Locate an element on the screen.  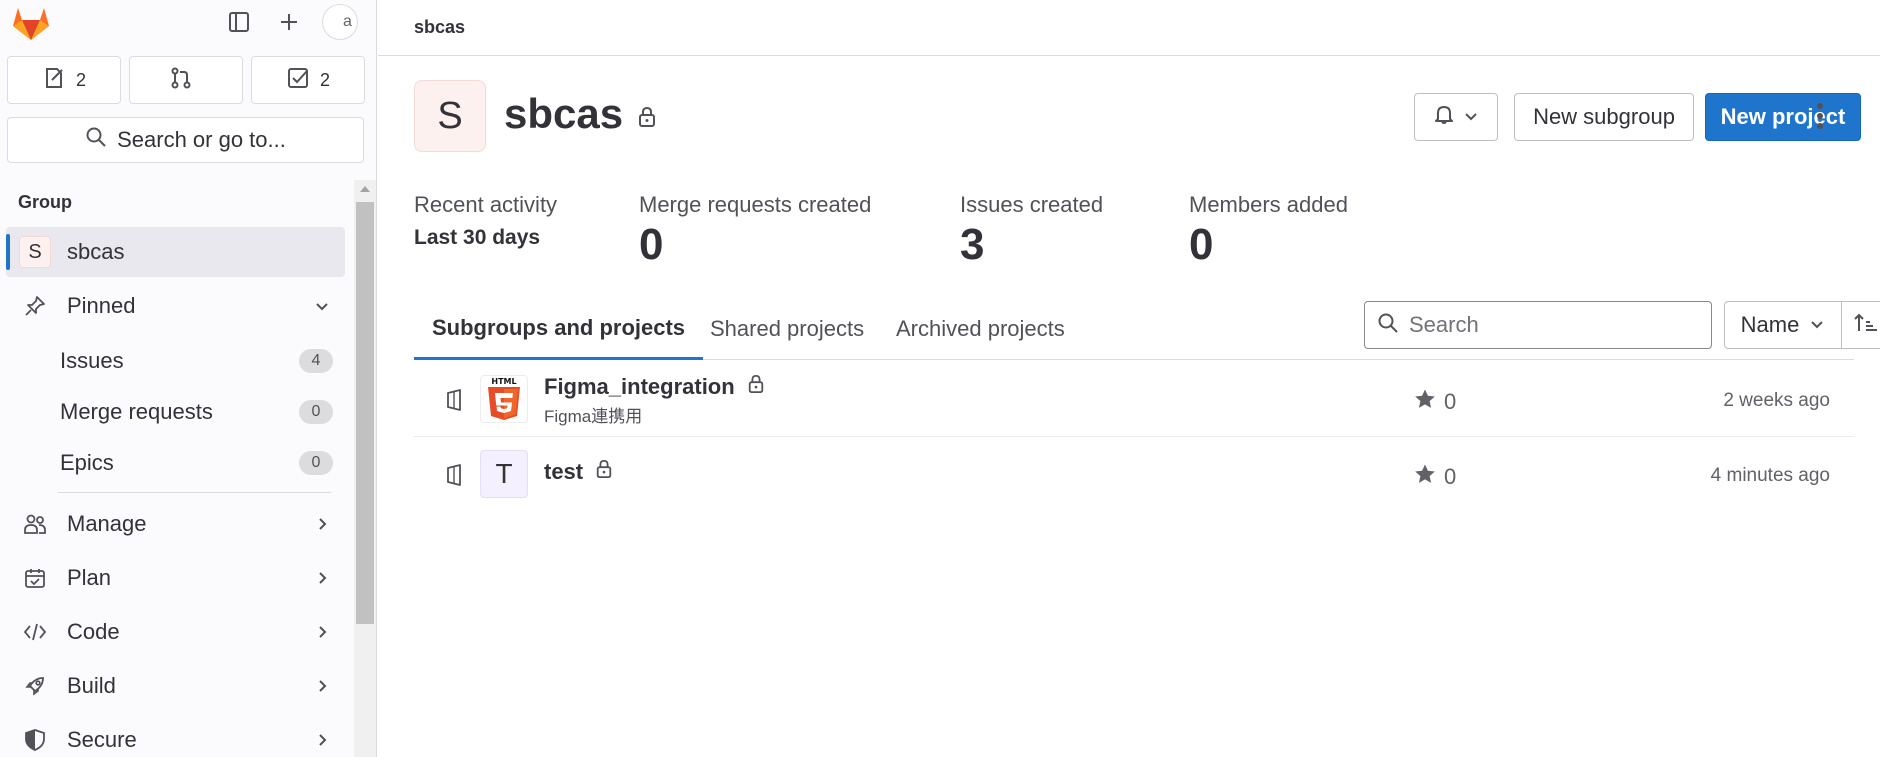
sidebar-item-pinned: Pinned is located at coordinates (175, 306).